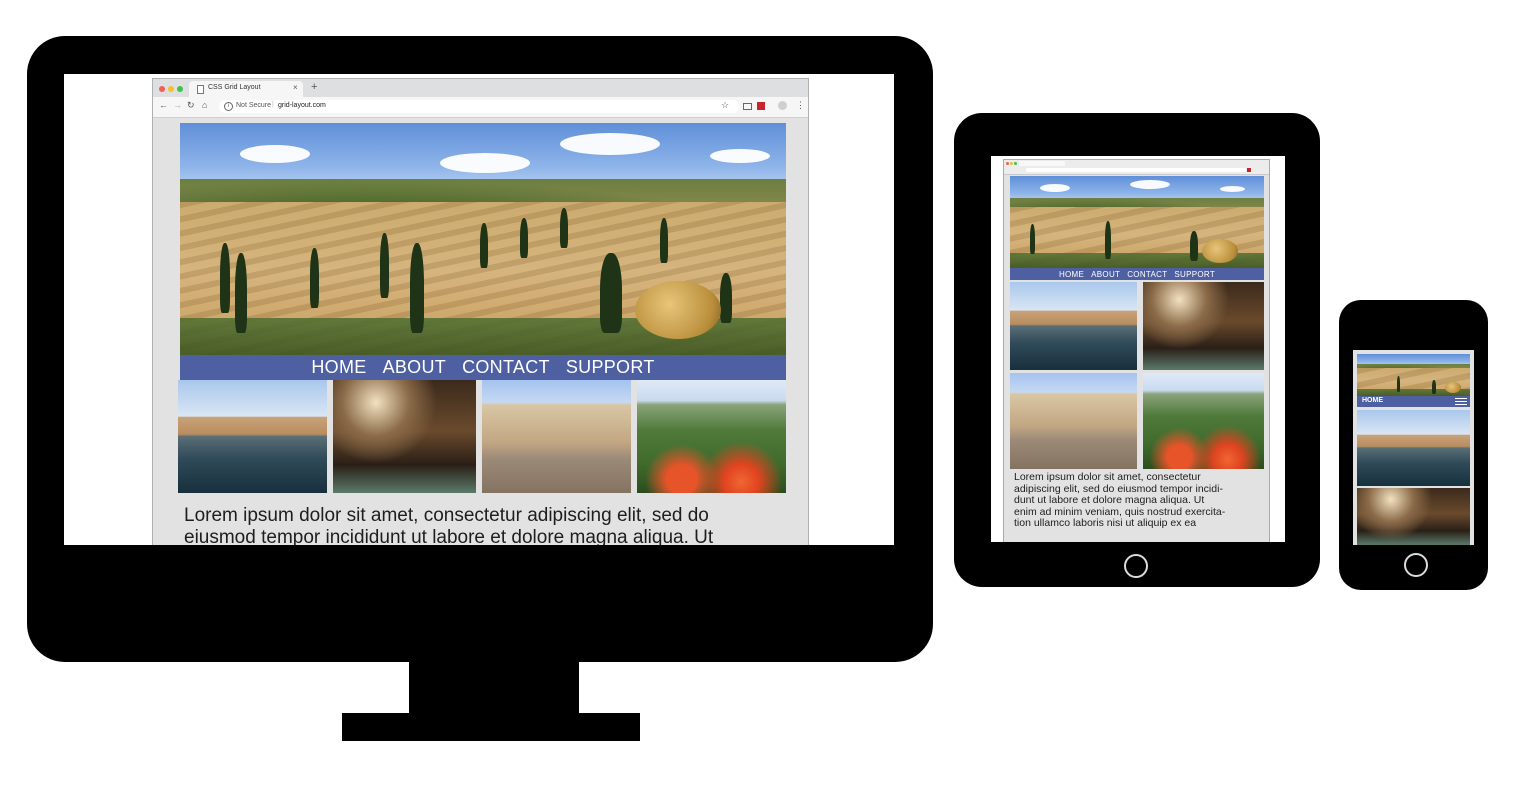 The width and height of the screenshot is (1516, 800). Describe the element at coordinates (314, 87) in the screenshot. I see `new-tab-button: +` at that location.